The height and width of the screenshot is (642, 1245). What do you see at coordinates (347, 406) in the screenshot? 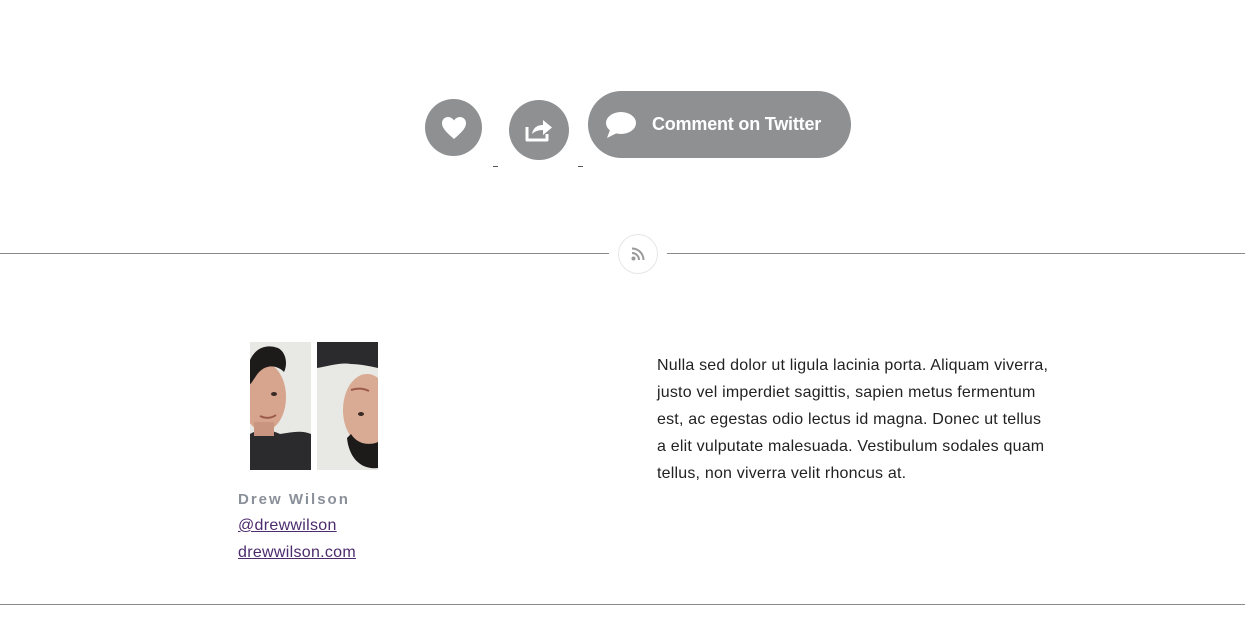
I see `avatar-photo-right` at bounding box center [347, 406].